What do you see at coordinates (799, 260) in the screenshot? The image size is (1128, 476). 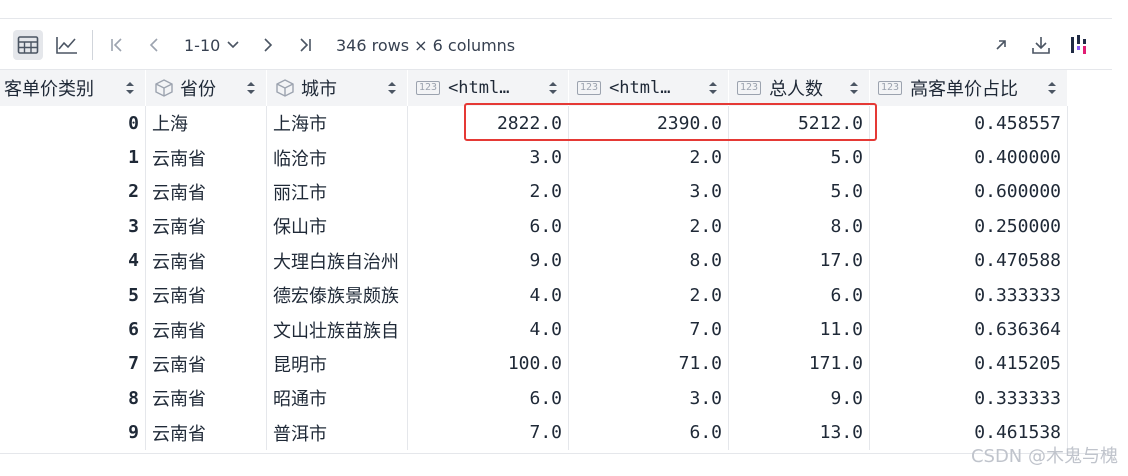 I see `cell-total: 17.0` at bounding box center [799, 260].